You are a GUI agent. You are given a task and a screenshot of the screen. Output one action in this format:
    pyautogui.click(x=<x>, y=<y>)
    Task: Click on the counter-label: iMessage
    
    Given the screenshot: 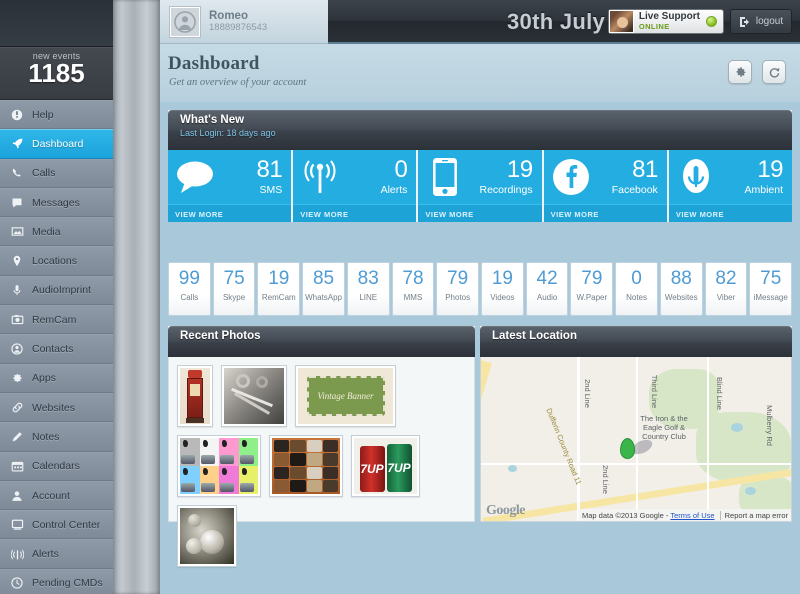 What is the action you would take?
    pyautogui.click(x=770, y=297)
    